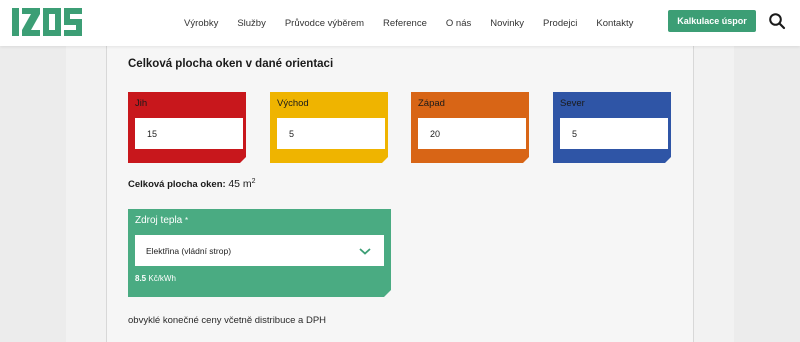 The height and width of the screenshot is (342, 800). What do you see at coordinates (251, 23) in the screenshot?
I see `nav-sluzby: Služby` at bounding box center [251, 23].